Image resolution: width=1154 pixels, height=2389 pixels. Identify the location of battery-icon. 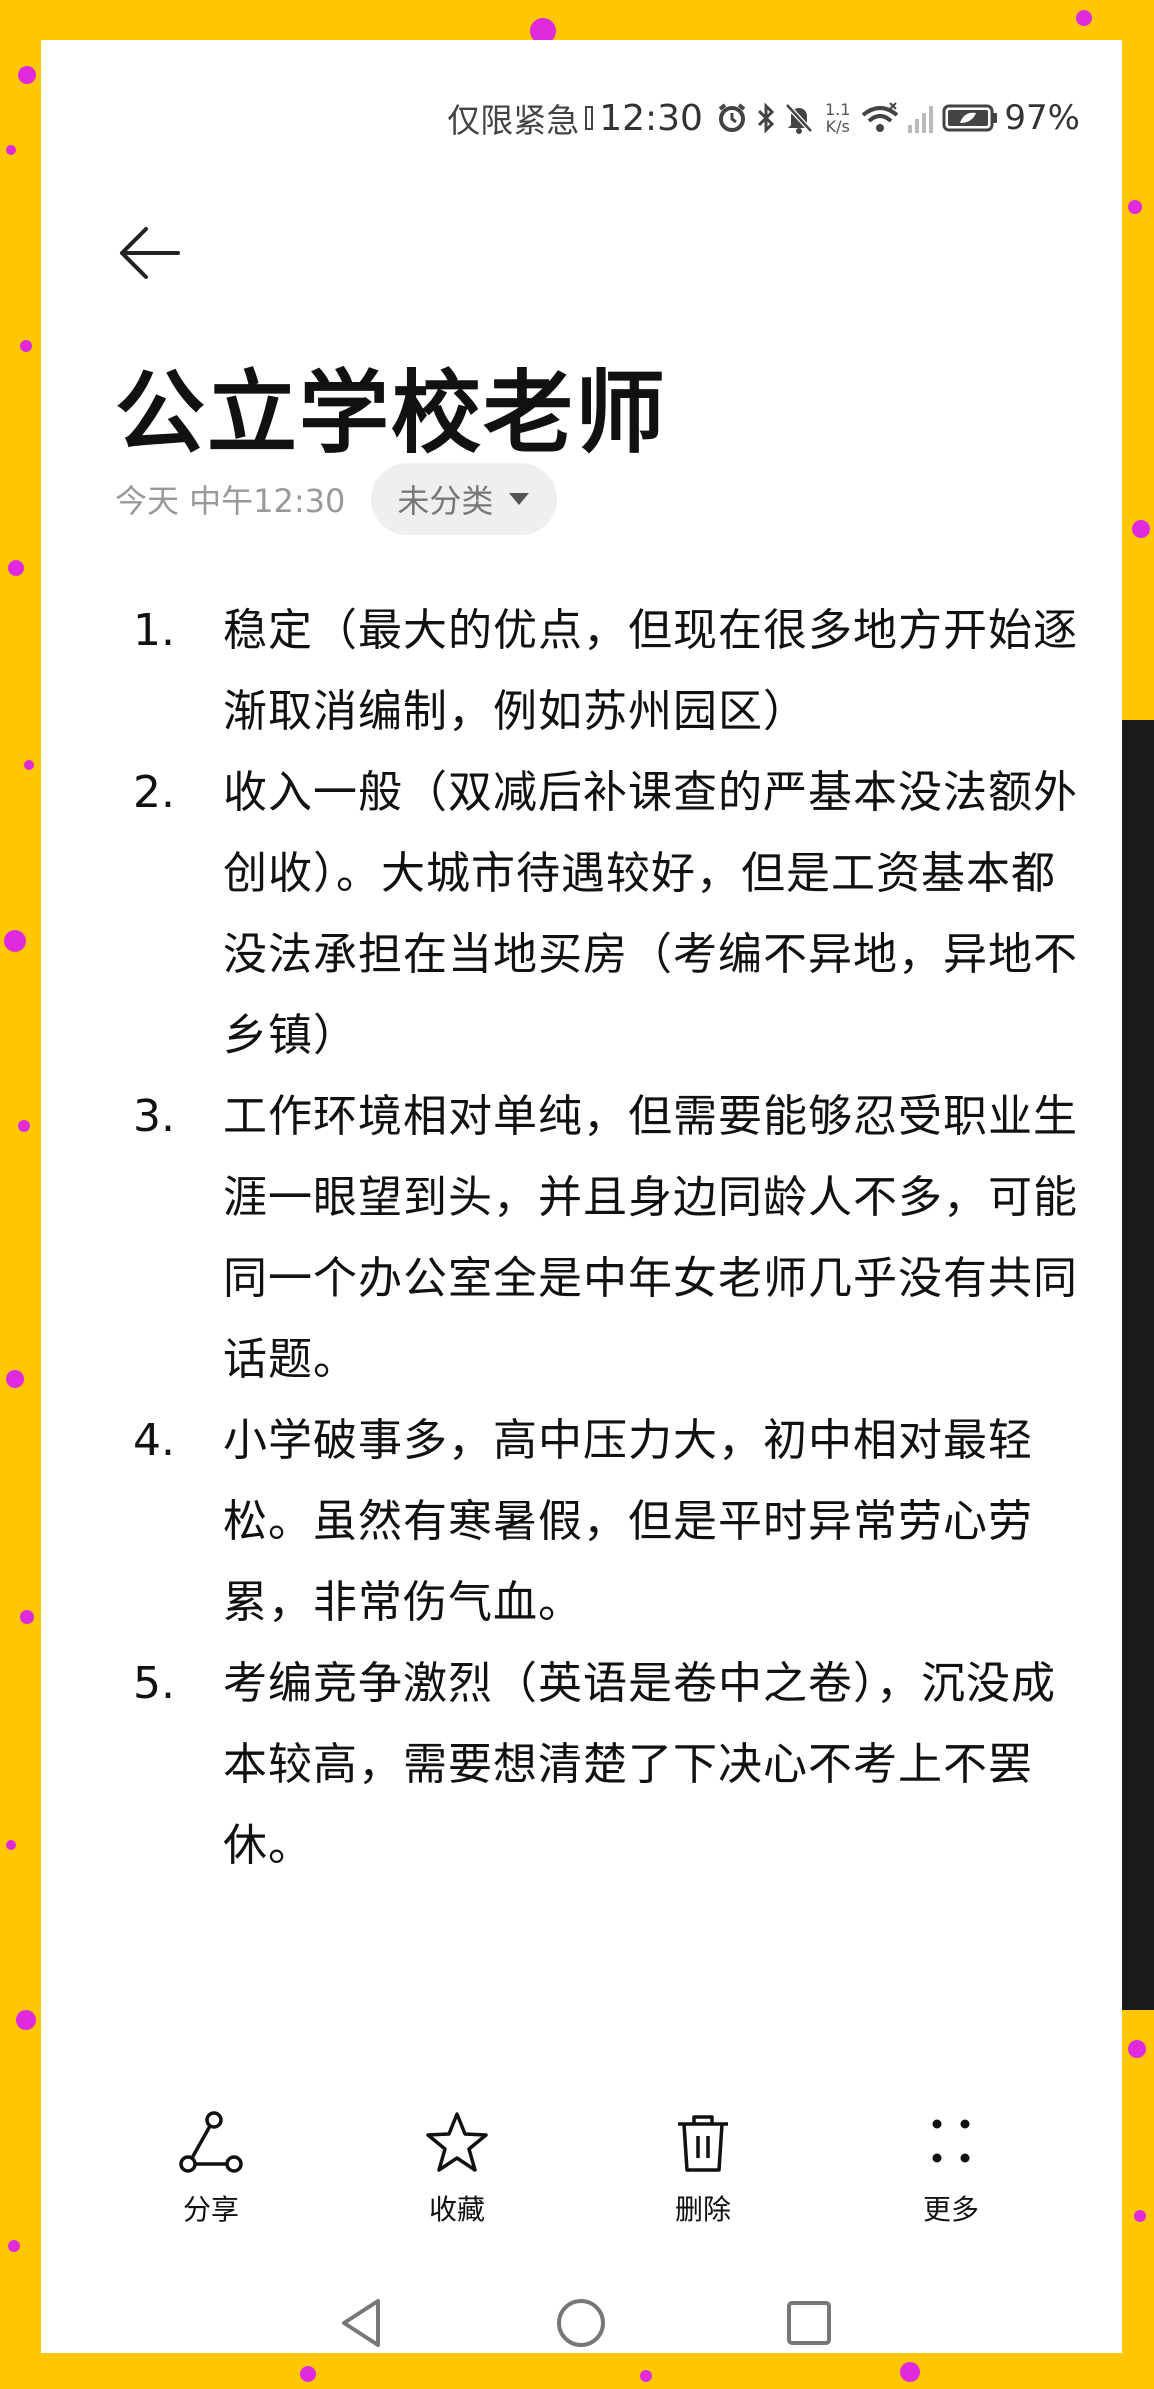
(970, 118).